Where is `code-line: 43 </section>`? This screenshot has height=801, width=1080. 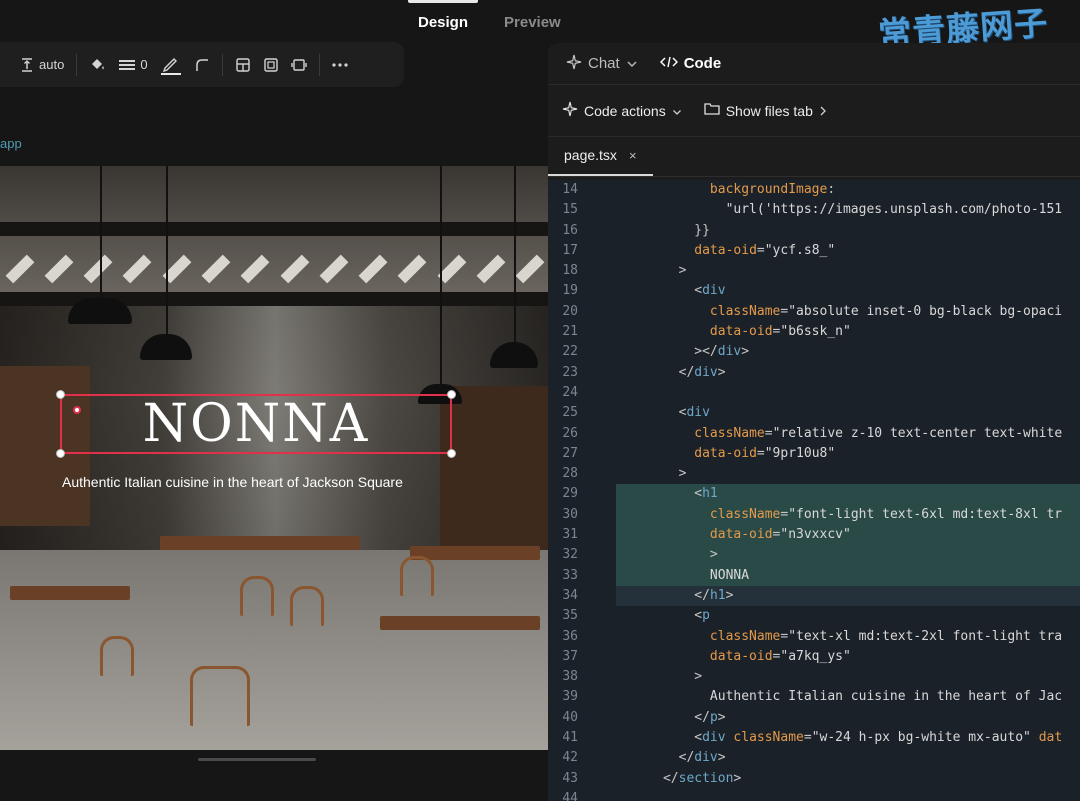 code-line: 43 </section> is located at coordinates (814, 779).